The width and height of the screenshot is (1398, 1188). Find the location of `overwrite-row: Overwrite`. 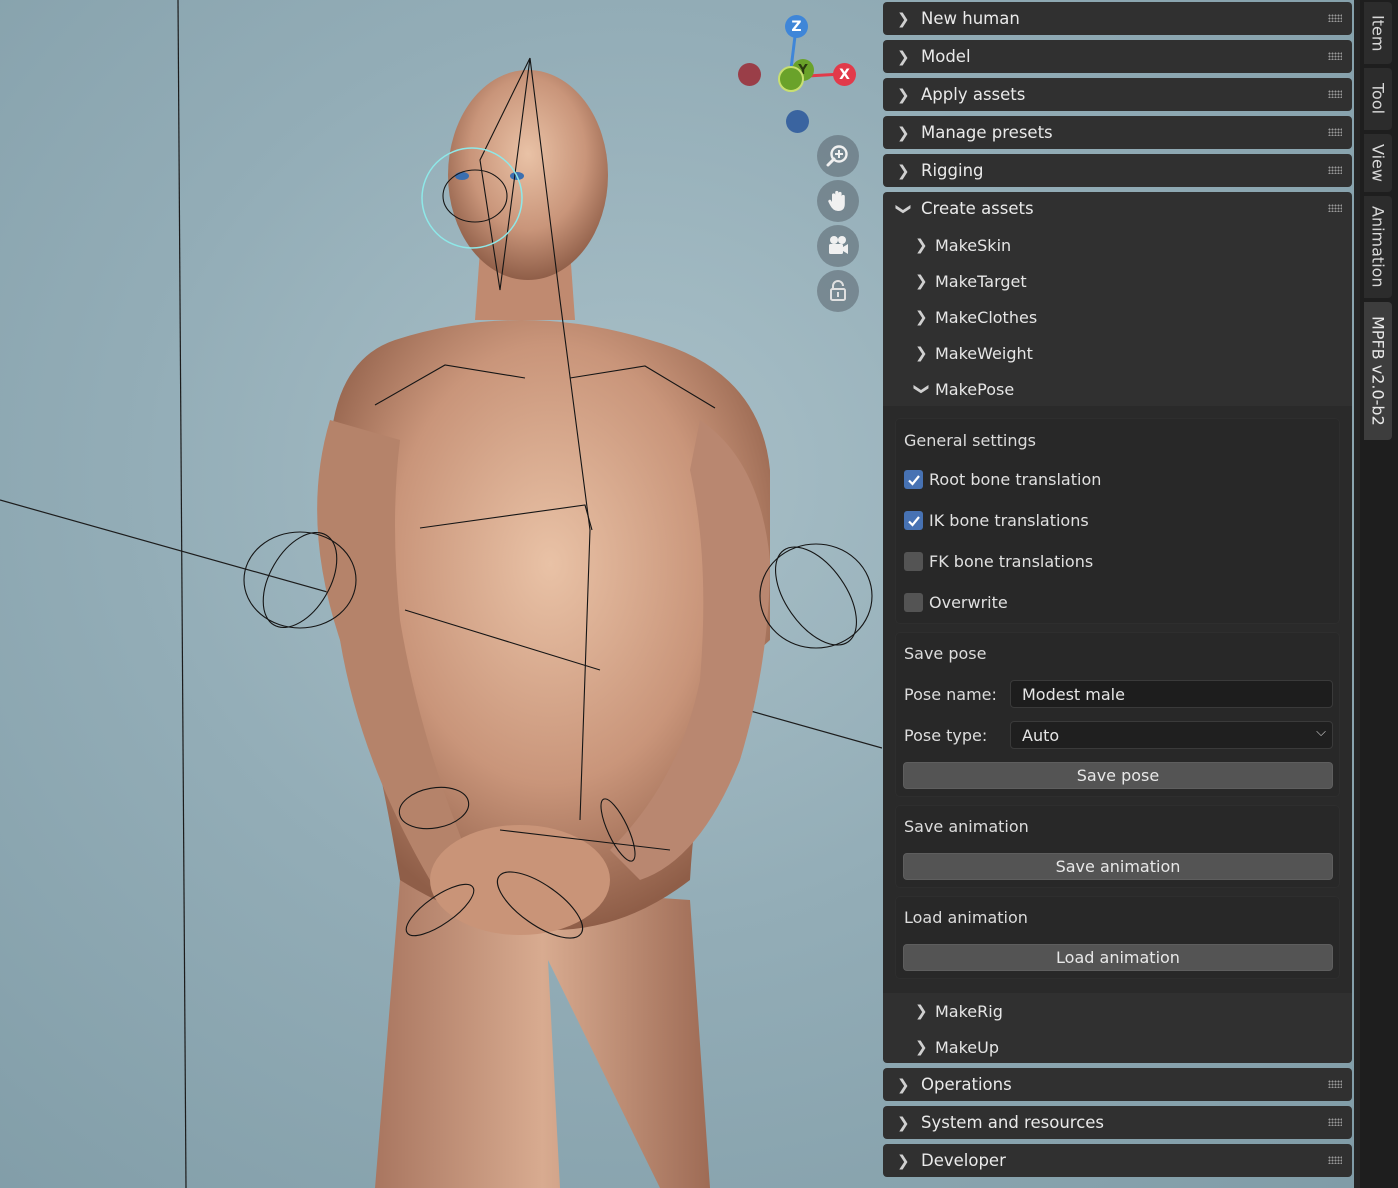

overwrite-row: Overwrite is located at coordinates (956, 602).